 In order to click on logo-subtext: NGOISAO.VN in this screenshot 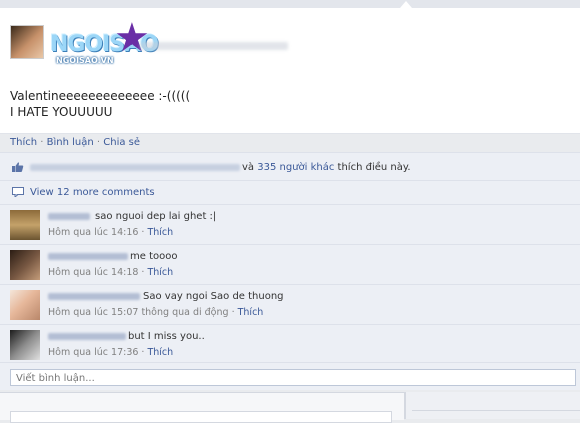, I will do `click(85, 60)`.